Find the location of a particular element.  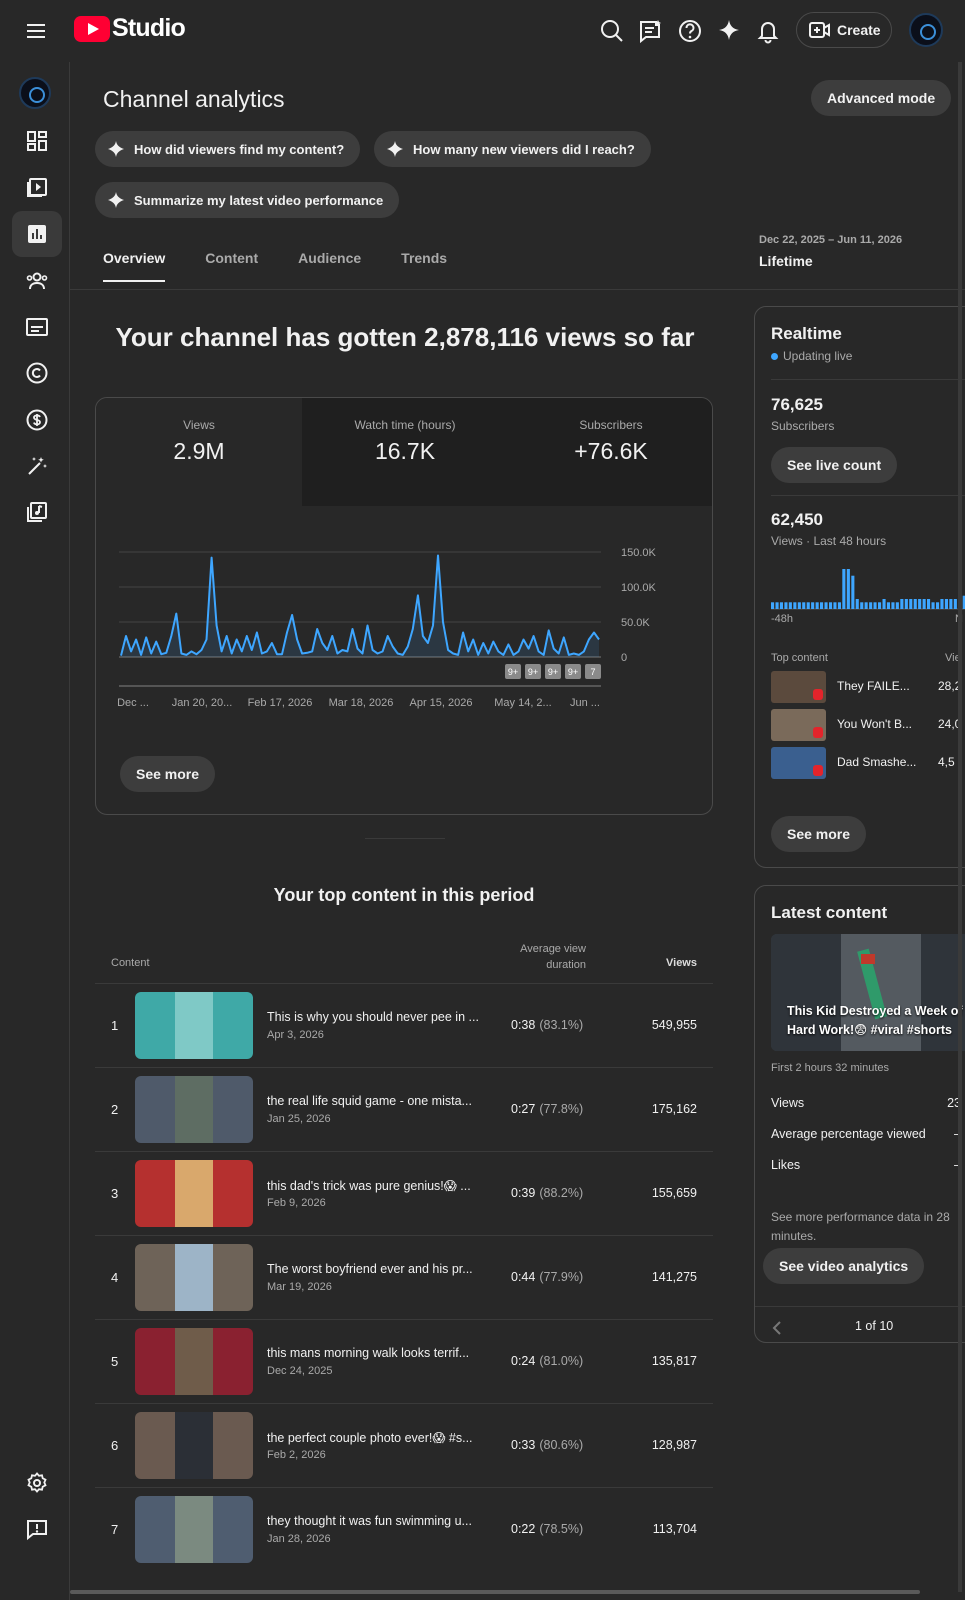

metric-views: Views 2.9M is located at coordinates (199, 452).